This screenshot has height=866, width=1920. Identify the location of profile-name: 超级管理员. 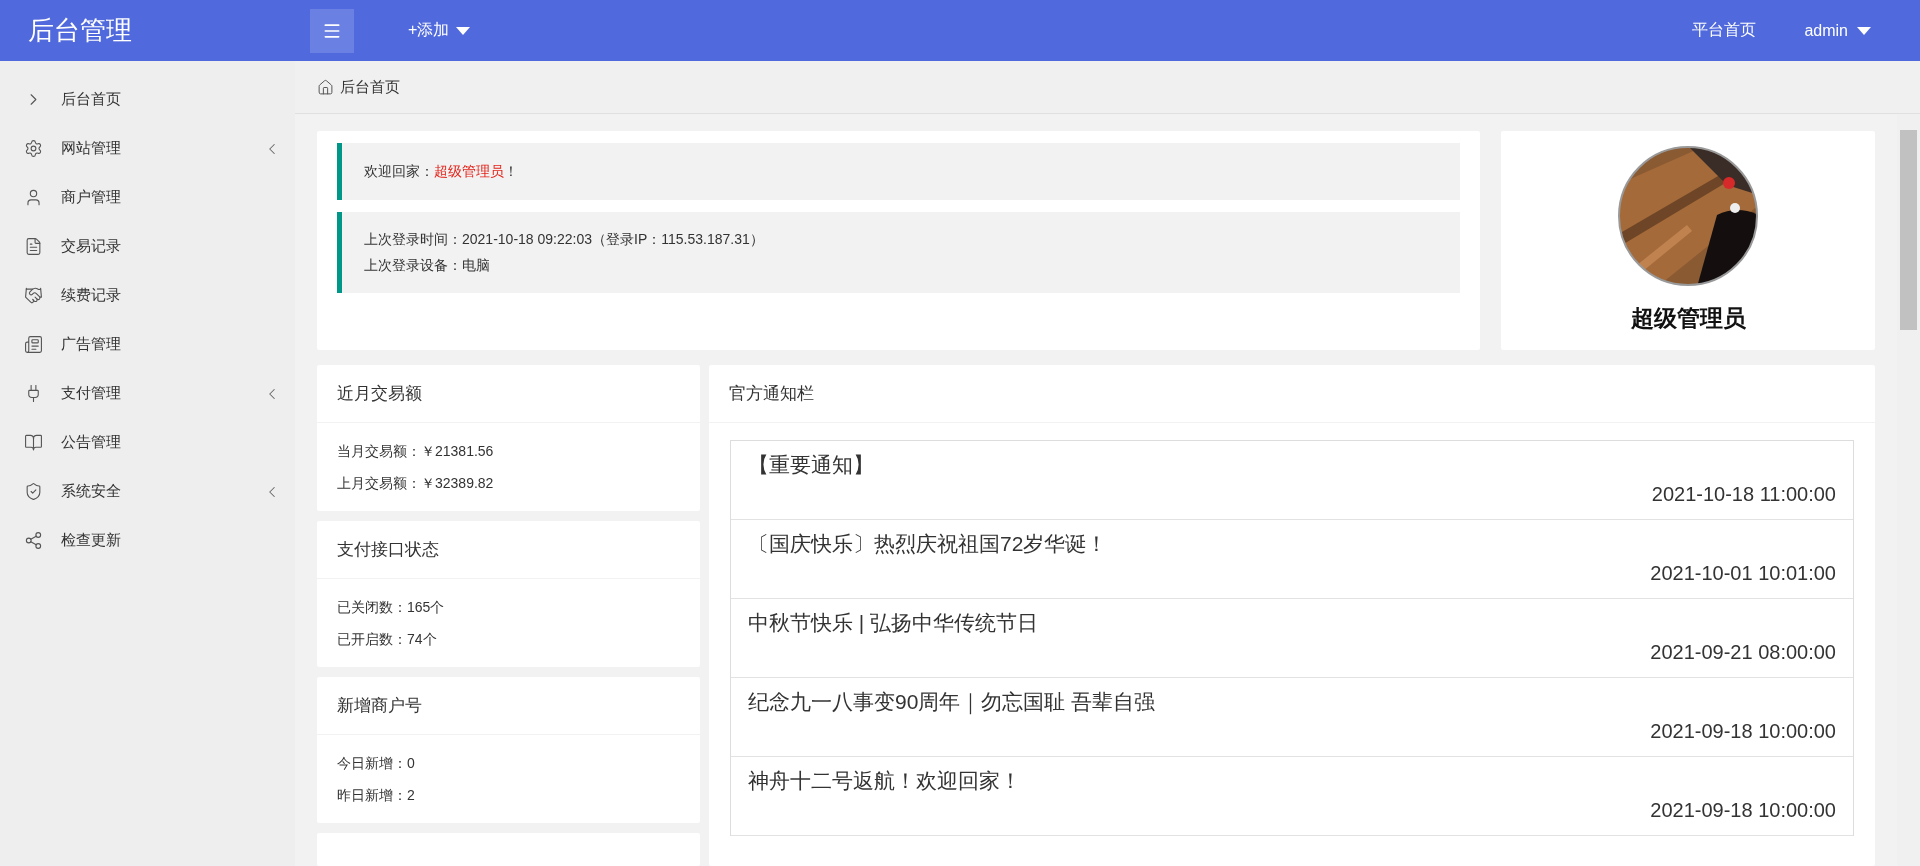
(1688, 318).